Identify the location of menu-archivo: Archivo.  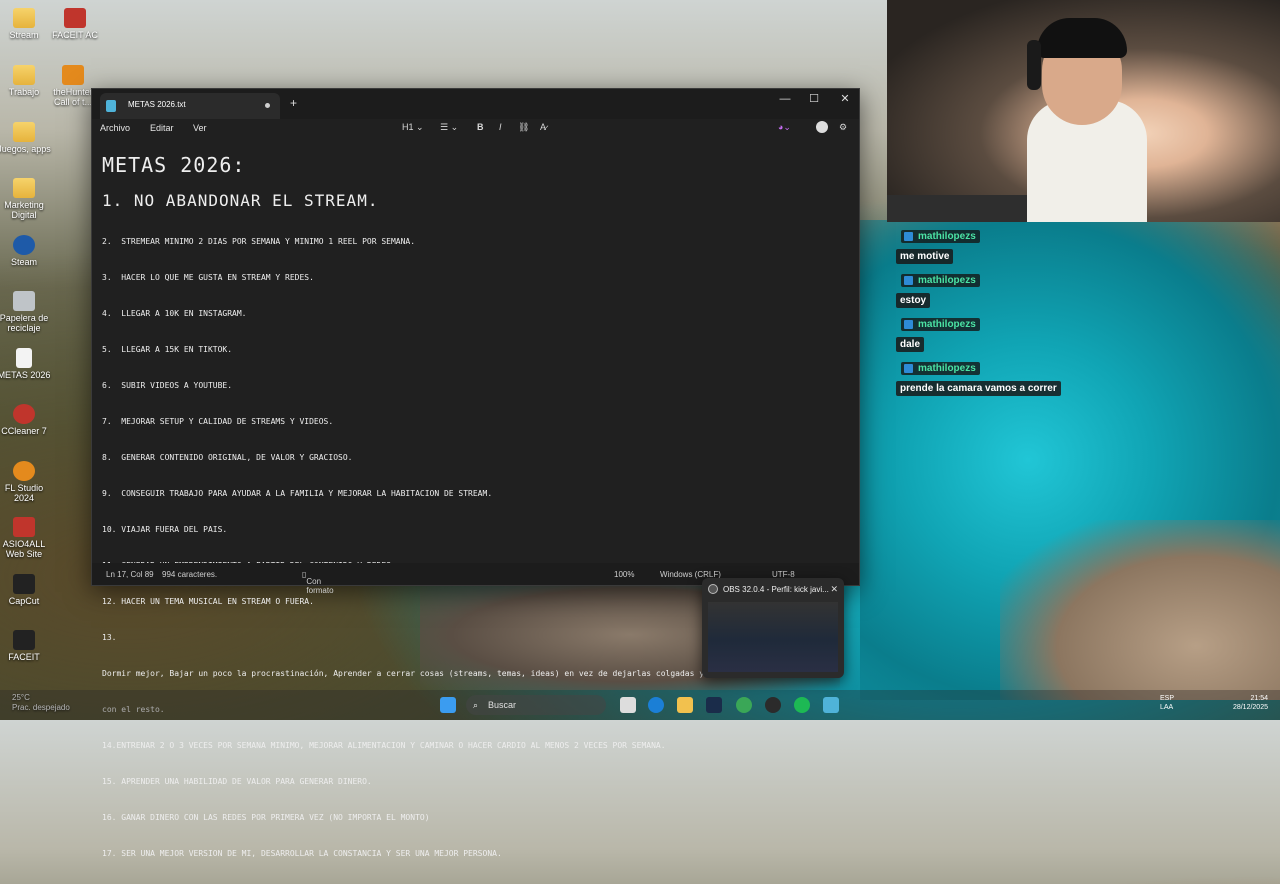
(115, 128).